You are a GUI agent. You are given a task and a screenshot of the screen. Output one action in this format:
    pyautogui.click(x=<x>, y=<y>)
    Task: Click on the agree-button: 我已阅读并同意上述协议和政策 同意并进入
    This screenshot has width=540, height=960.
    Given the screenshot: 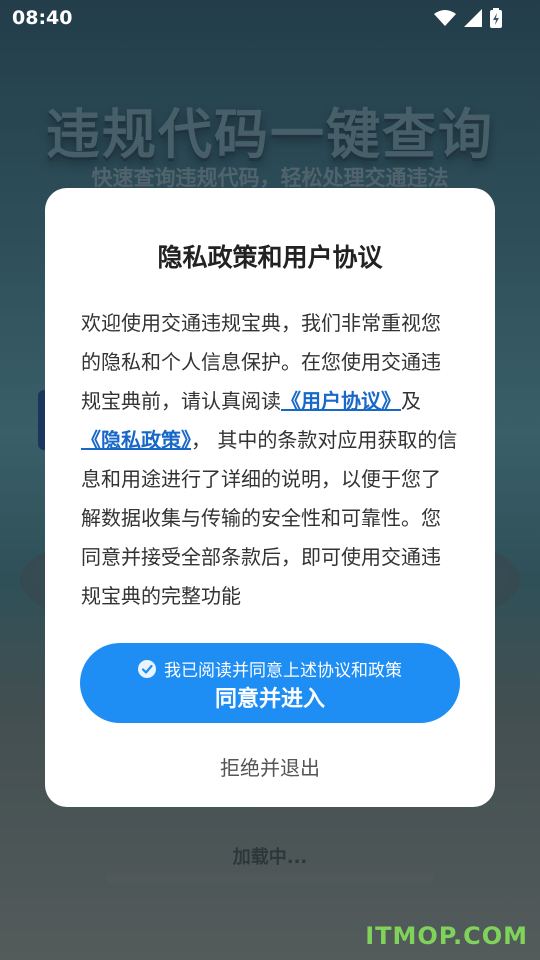 What is the action you would take?
    pyautogui.click(x=270, y=683)
    